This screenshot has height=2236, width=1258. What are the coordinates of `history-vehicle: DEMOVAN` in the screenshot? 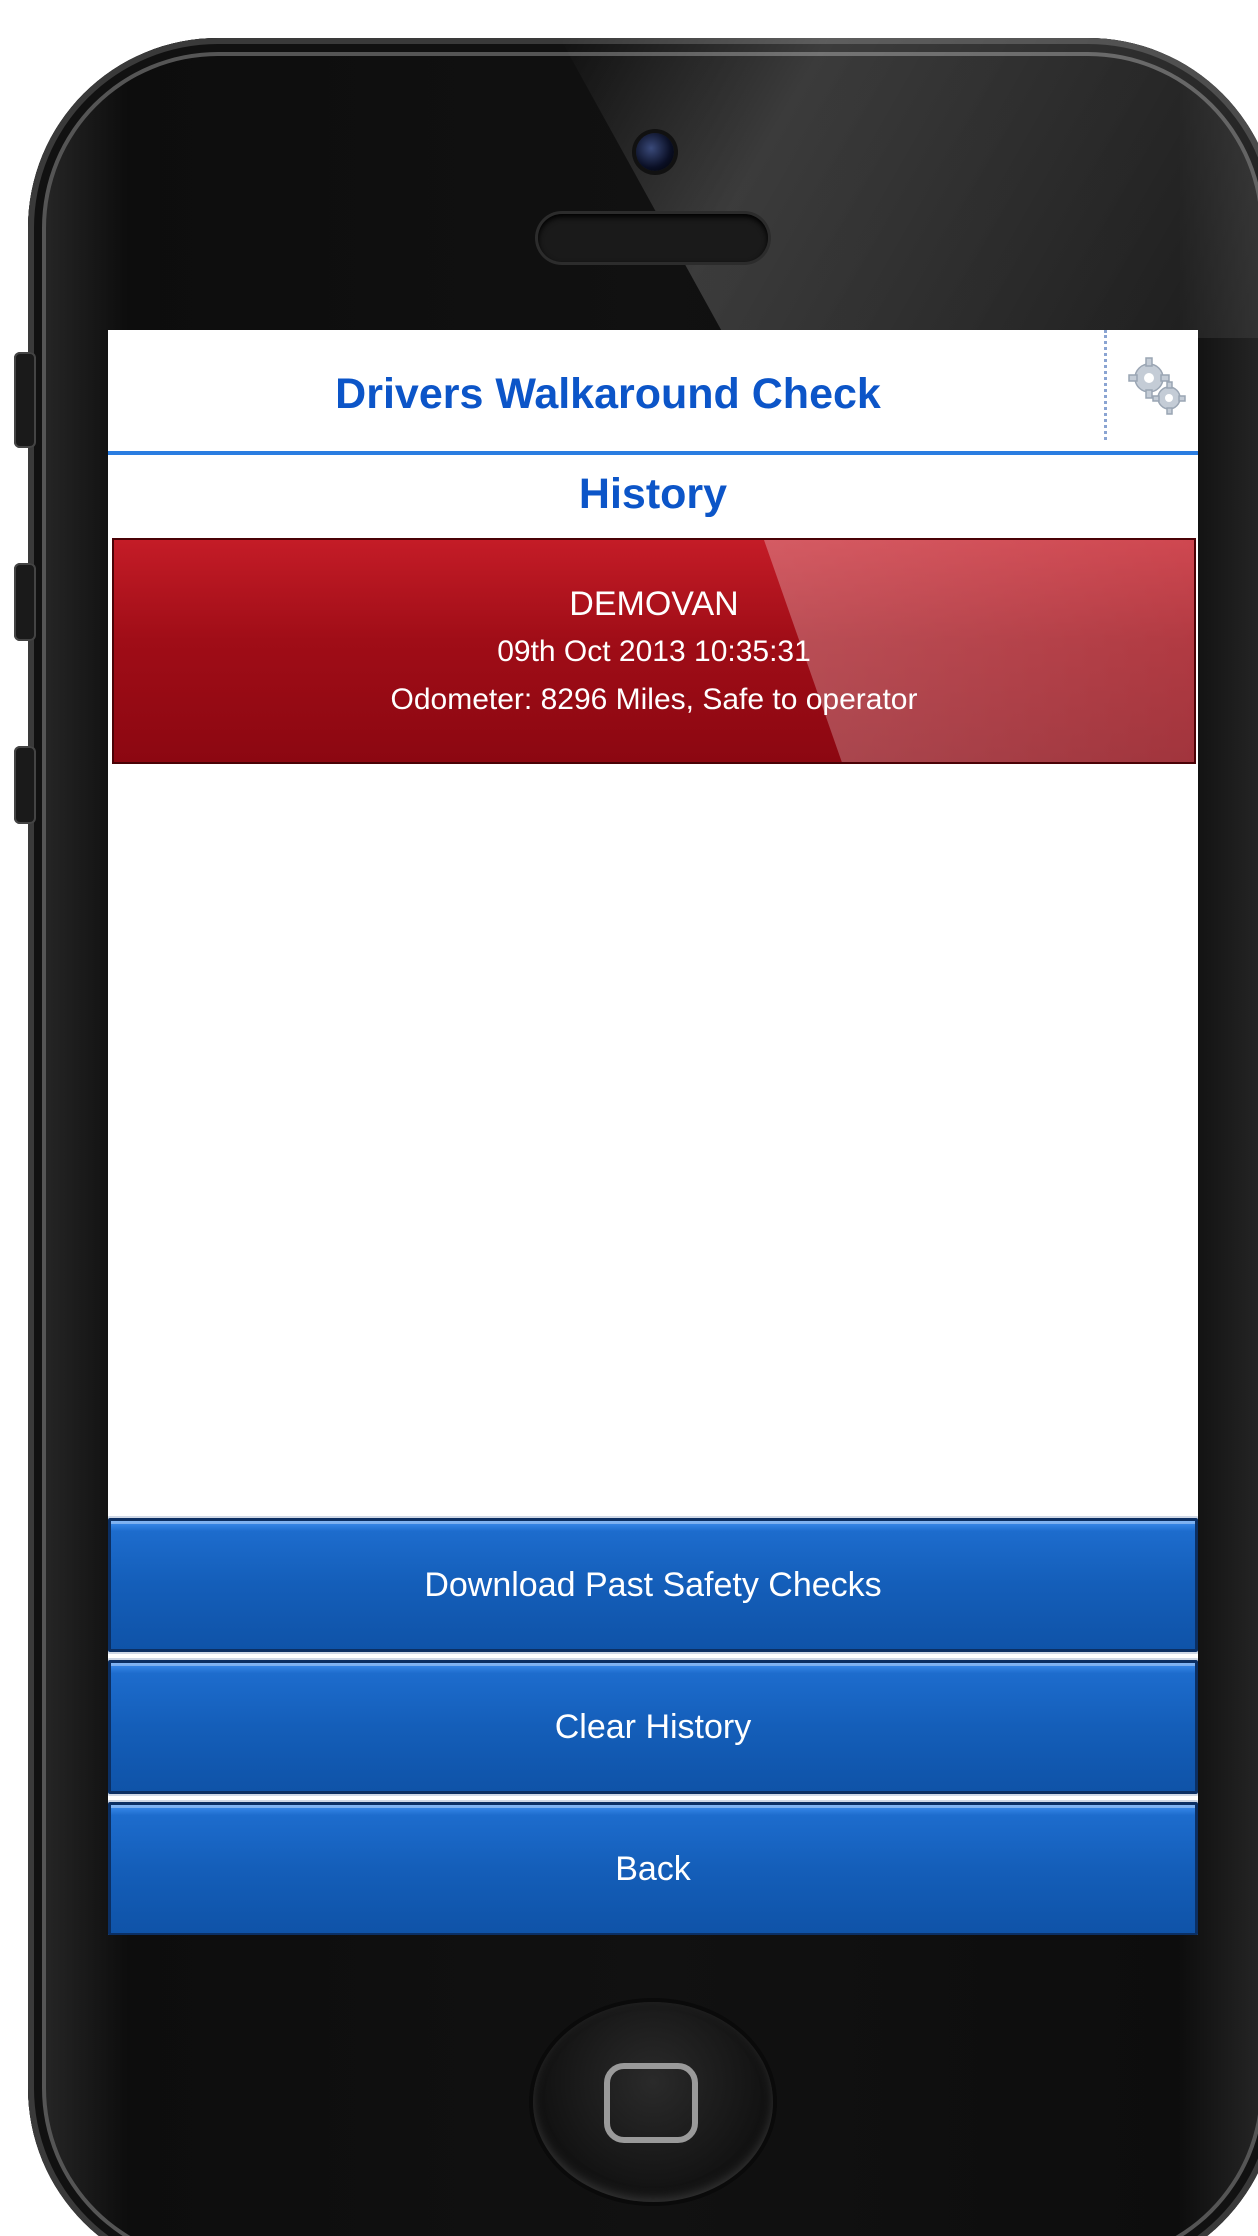 It's located at (654, 604).